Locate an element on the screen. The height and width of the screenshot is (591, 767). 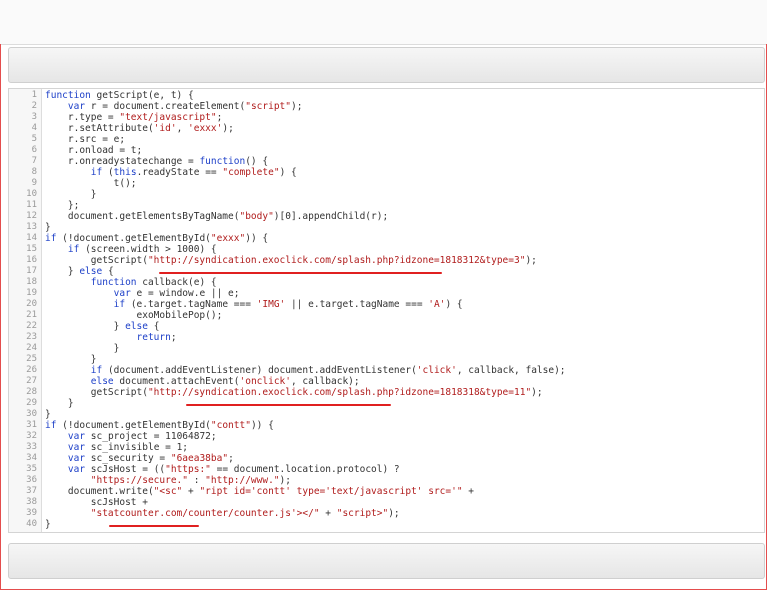
code-text: var e = window.e || e; is located at coordinates (176, 293).